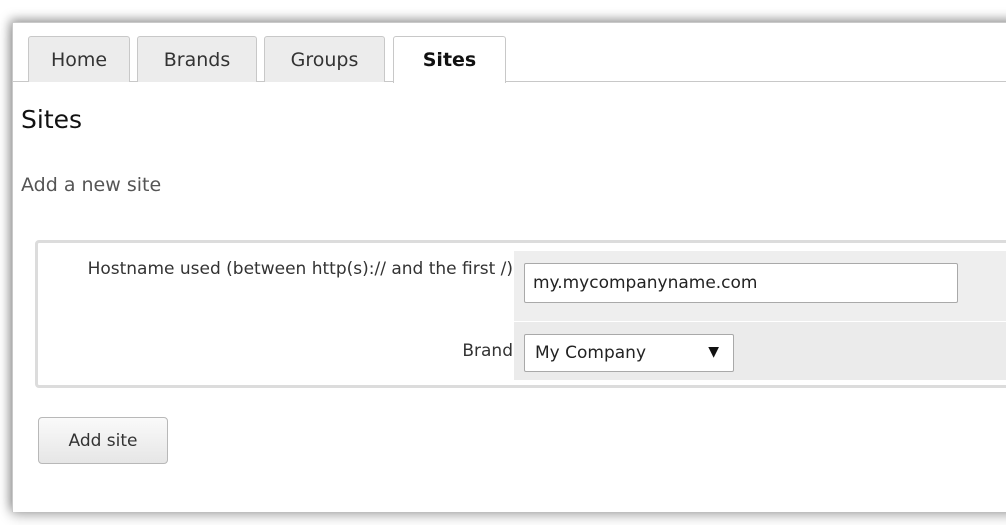  What do you see at coordinates (741, 283) in the screenshot?
I see `hostname-input` at bounding box center [741, 283].